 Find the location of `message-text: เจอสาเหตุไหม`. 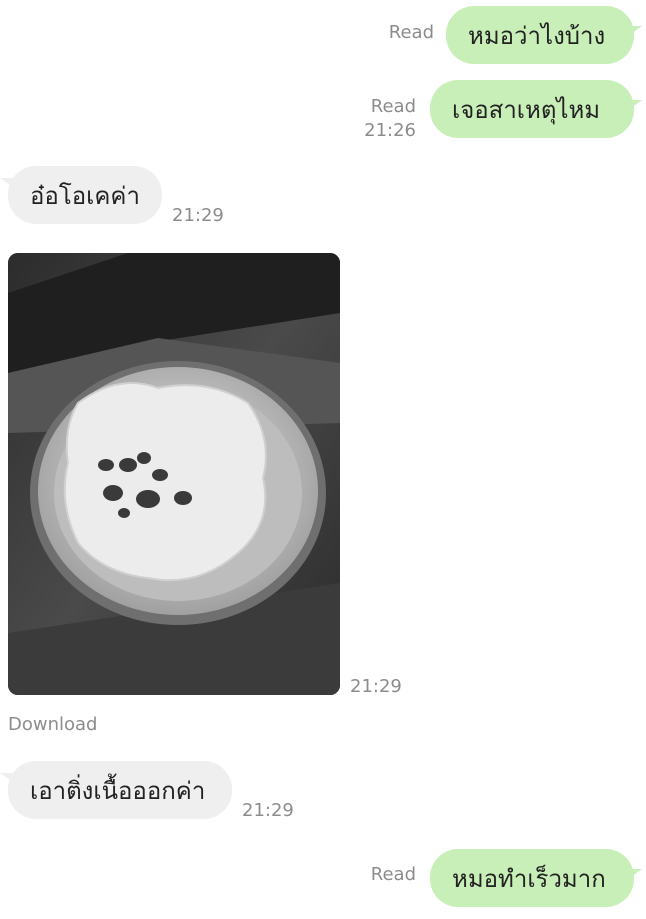

message-text: เจอสาเหตุไหม is located at coordinates (526, 109).